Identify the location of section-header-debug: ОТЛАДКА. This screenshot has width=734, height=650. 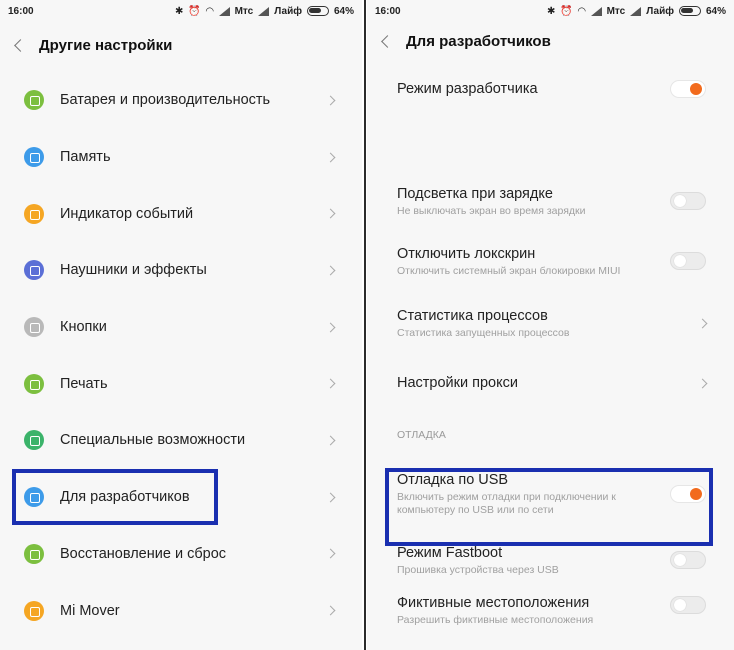
(551, 435).